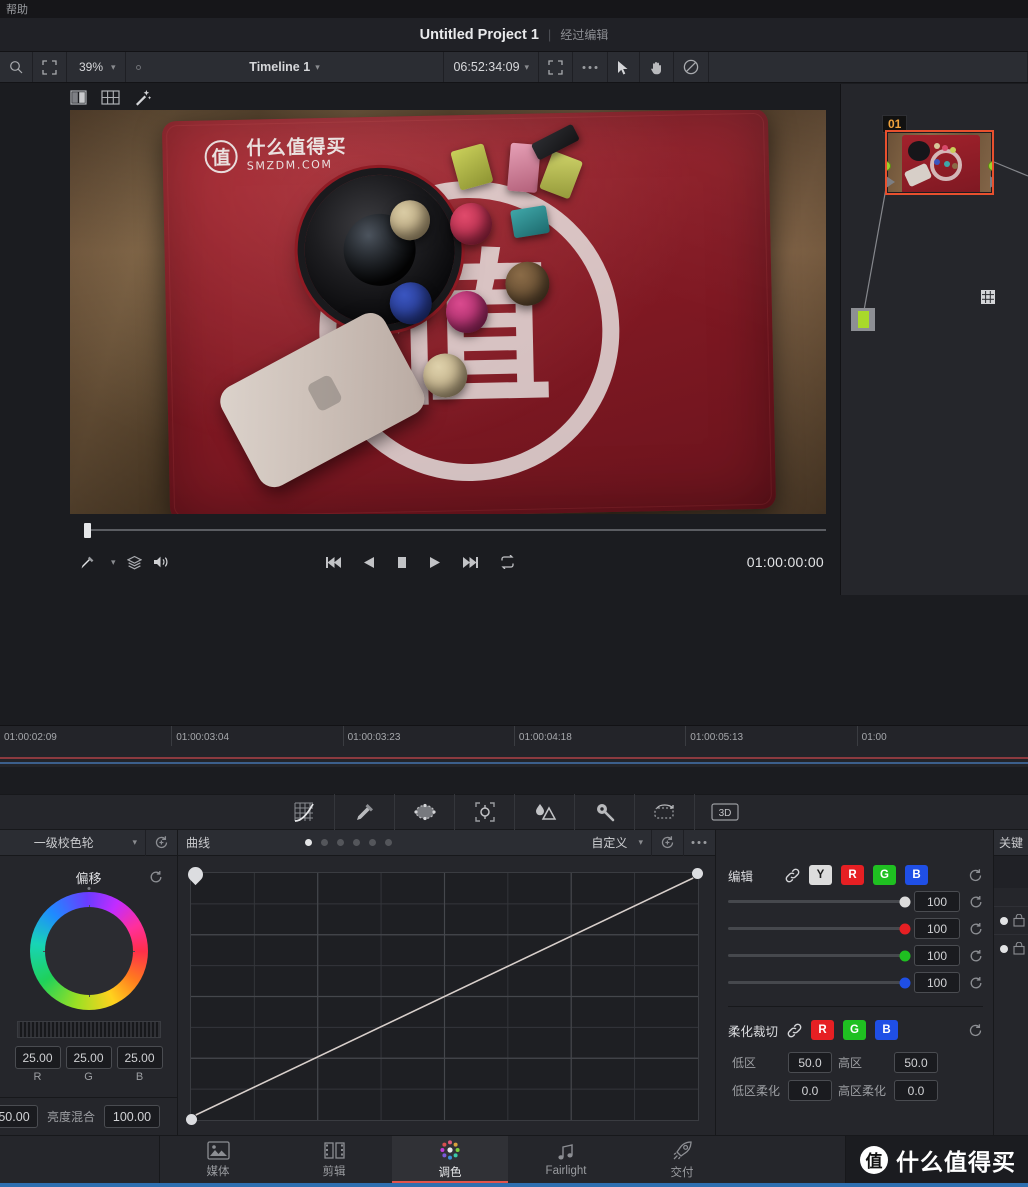  What do you see at coordinates (88, 1029) in the screenshot?
I see `master-wheel-ribbon` at bounding box center [88, 1029].